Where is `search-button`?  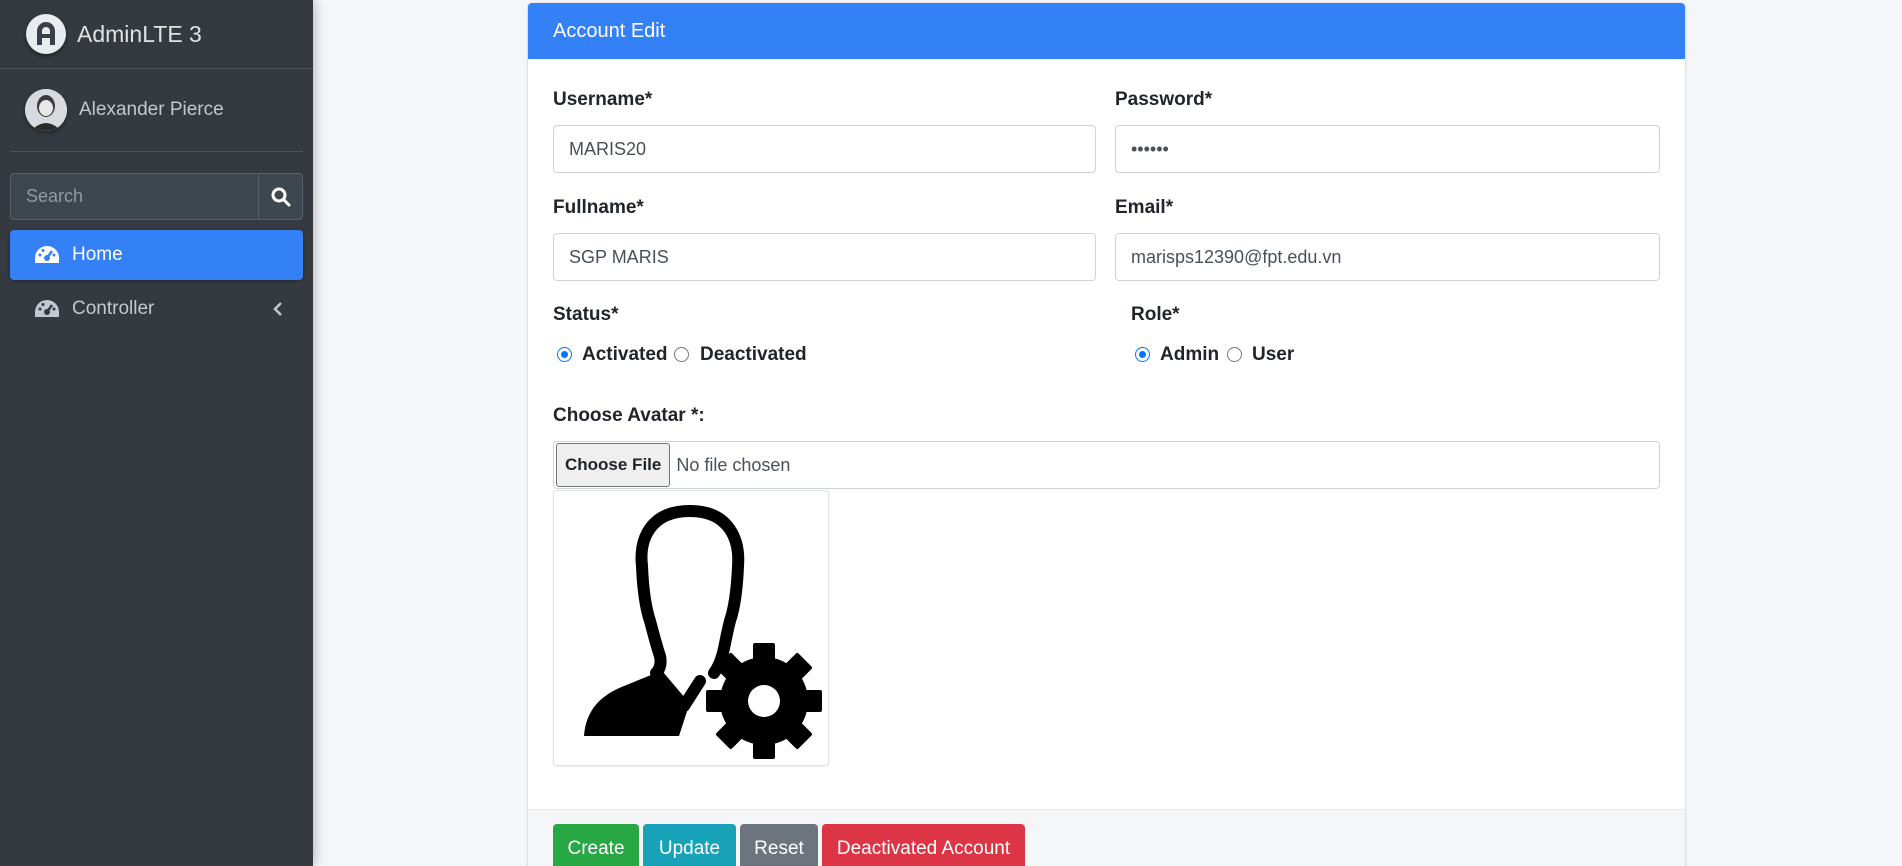
search-button is located at coordinates (280, 196).